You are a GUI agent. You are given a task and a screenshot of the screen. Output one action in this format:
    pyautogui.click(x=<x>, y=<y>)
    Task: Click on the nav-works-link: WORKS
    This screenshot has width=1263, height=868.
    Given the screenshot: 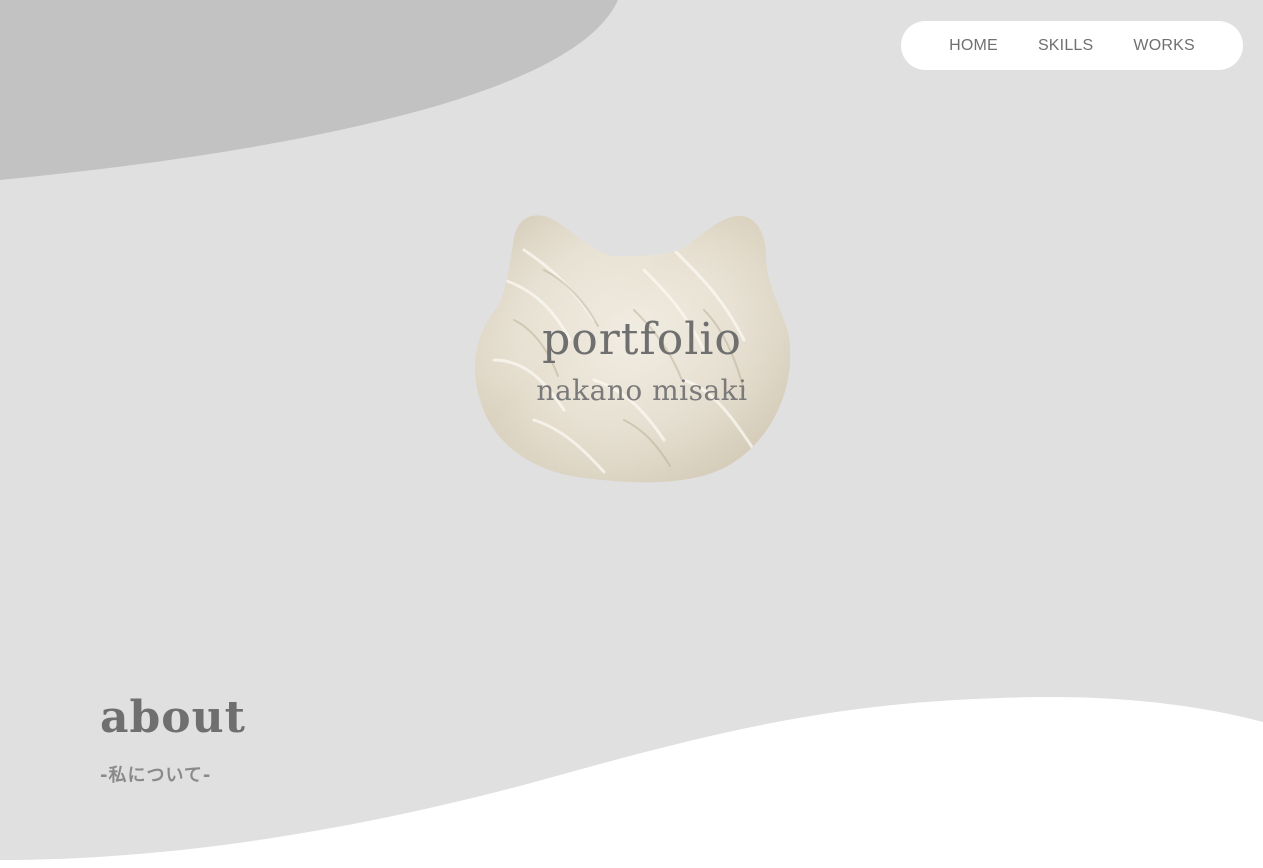 What is the action you would take?
    pyautogui.click(x=1163, y=46)
    